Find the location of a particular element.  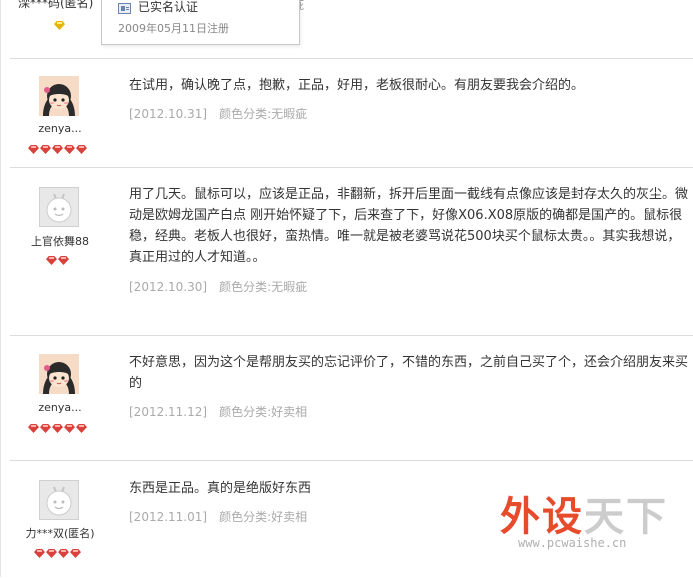

reviewer-name: 力***双(匿名) is located at coordinates (60, 533).